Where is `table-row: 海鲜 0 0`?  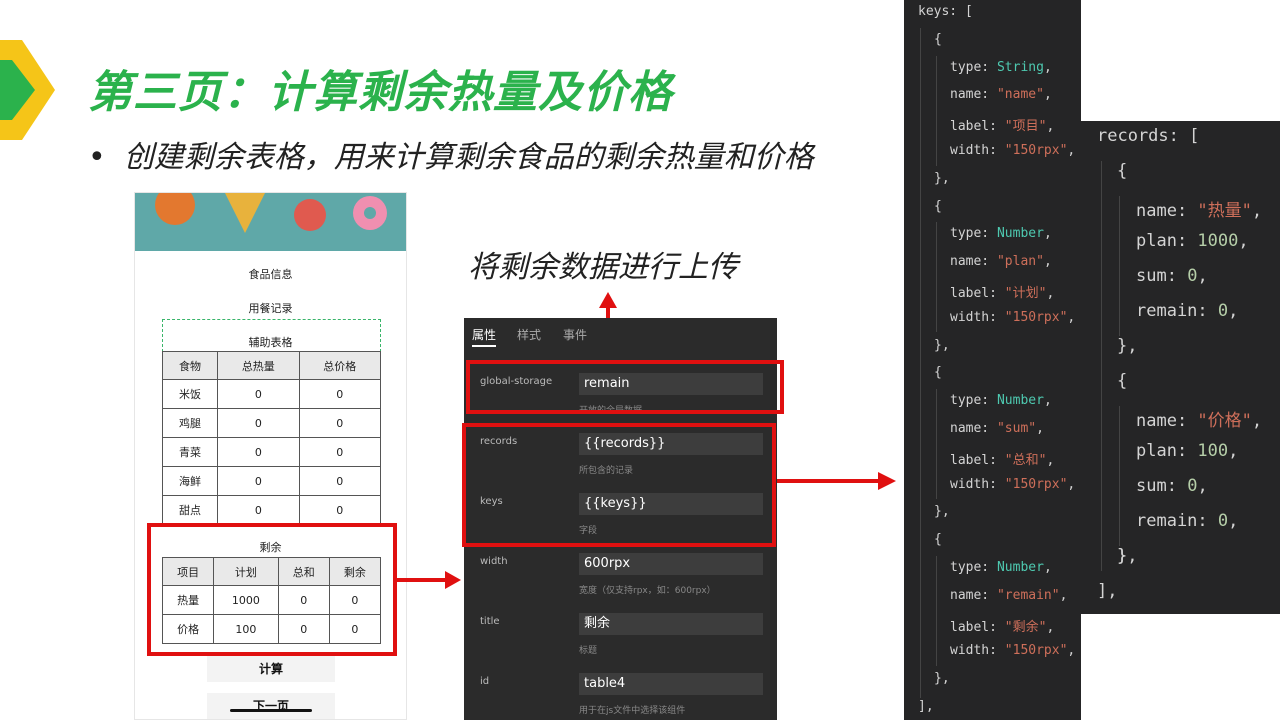
table-row: 海鲜 0 0 is located at coordinates (271, 481).